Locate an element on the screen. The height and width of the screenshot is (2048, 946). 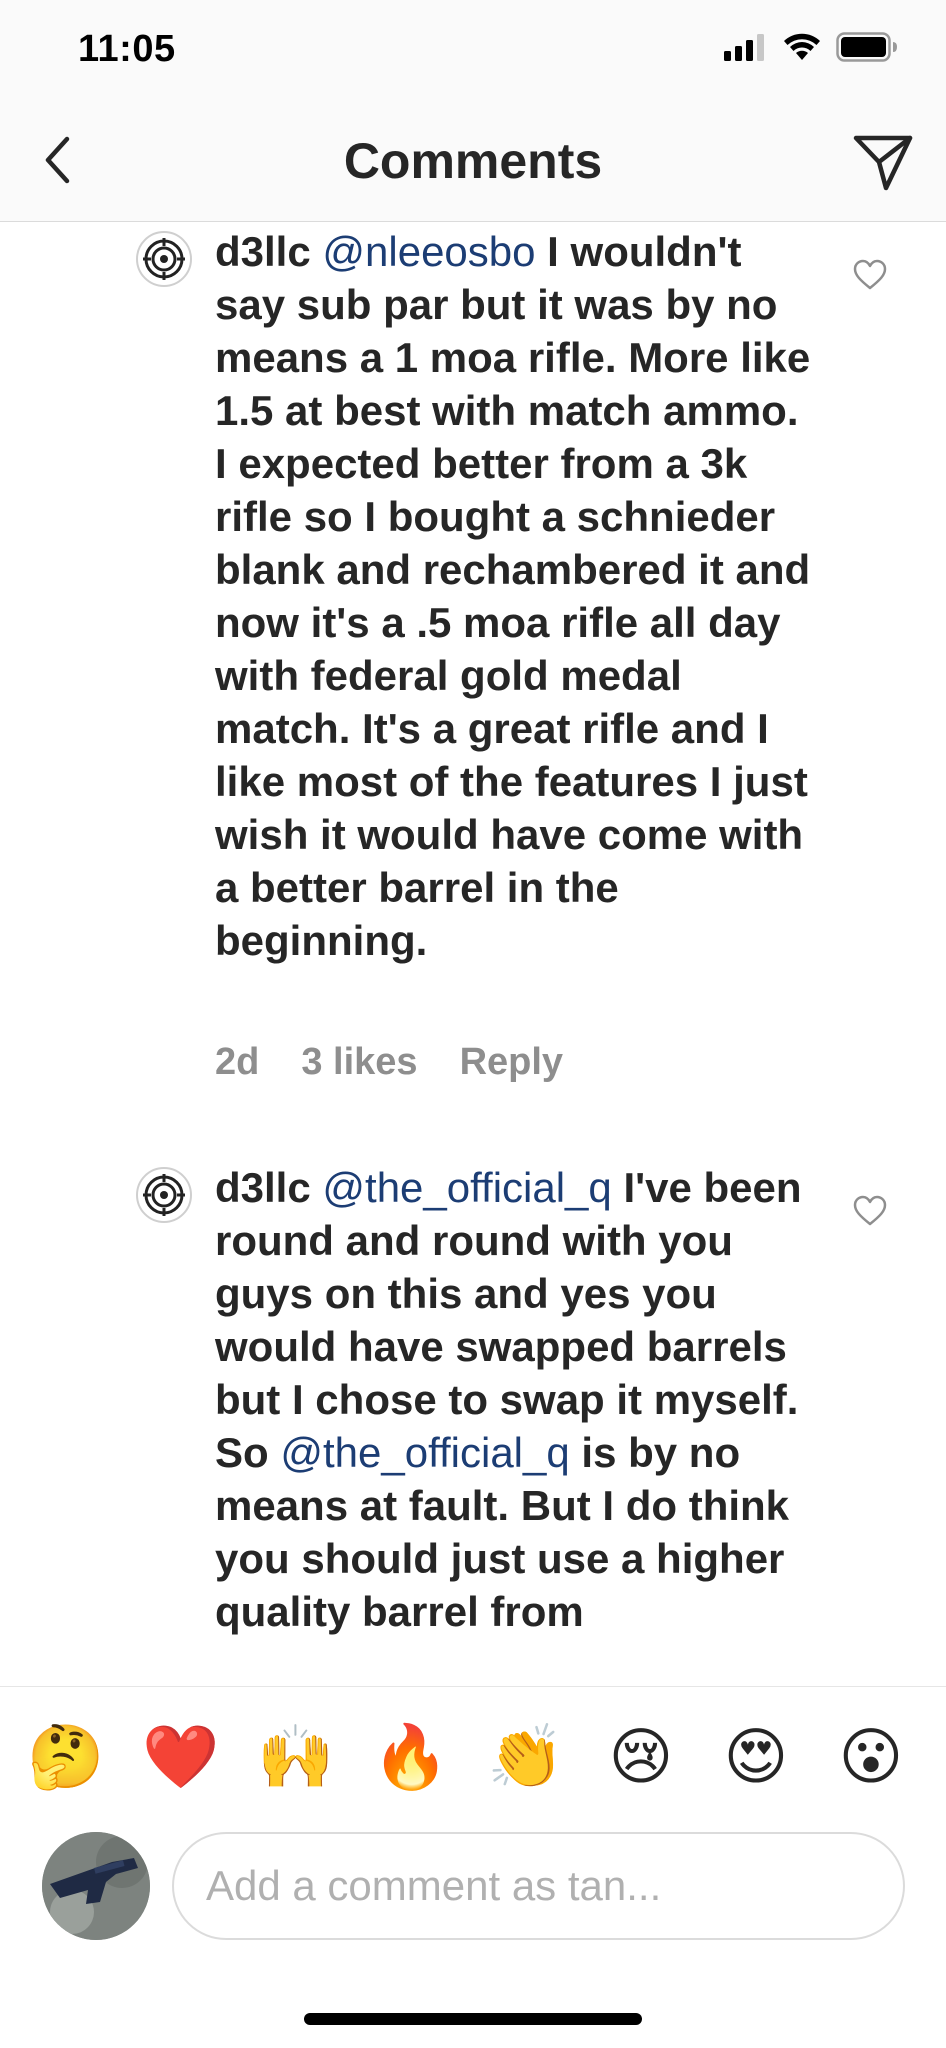
battery-icon is located at coordinates (866, 47).